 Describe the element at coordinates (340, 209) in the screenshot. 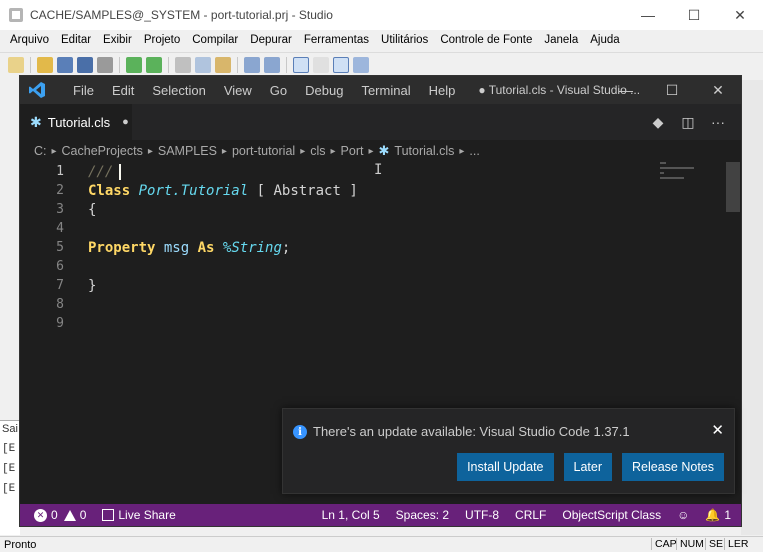

I see `code-line: 3{` at that location.